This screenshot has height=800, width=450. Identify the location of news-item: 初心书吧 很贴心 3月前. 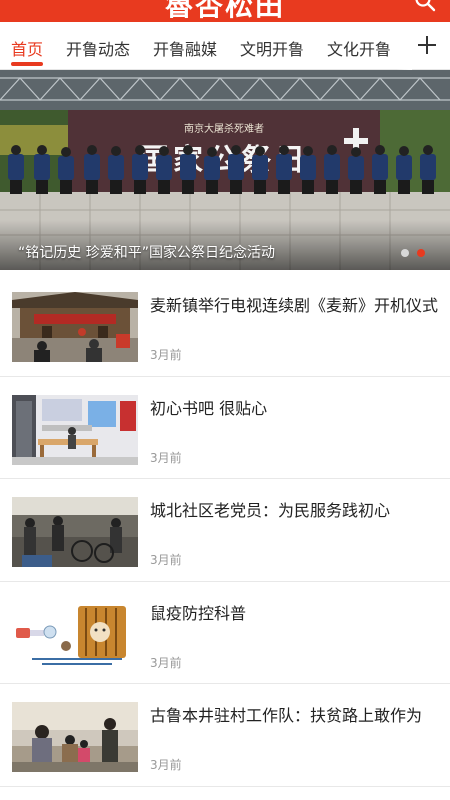
(225, 427).